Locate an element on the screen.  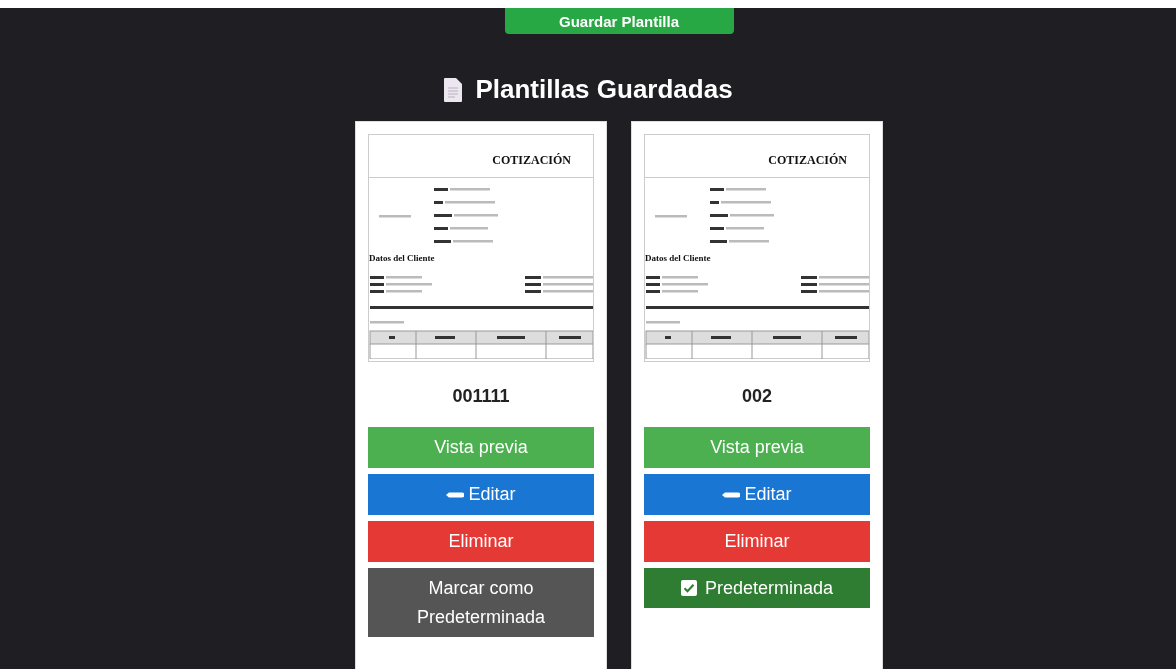
document-icon is located at coordinates (453, 89).